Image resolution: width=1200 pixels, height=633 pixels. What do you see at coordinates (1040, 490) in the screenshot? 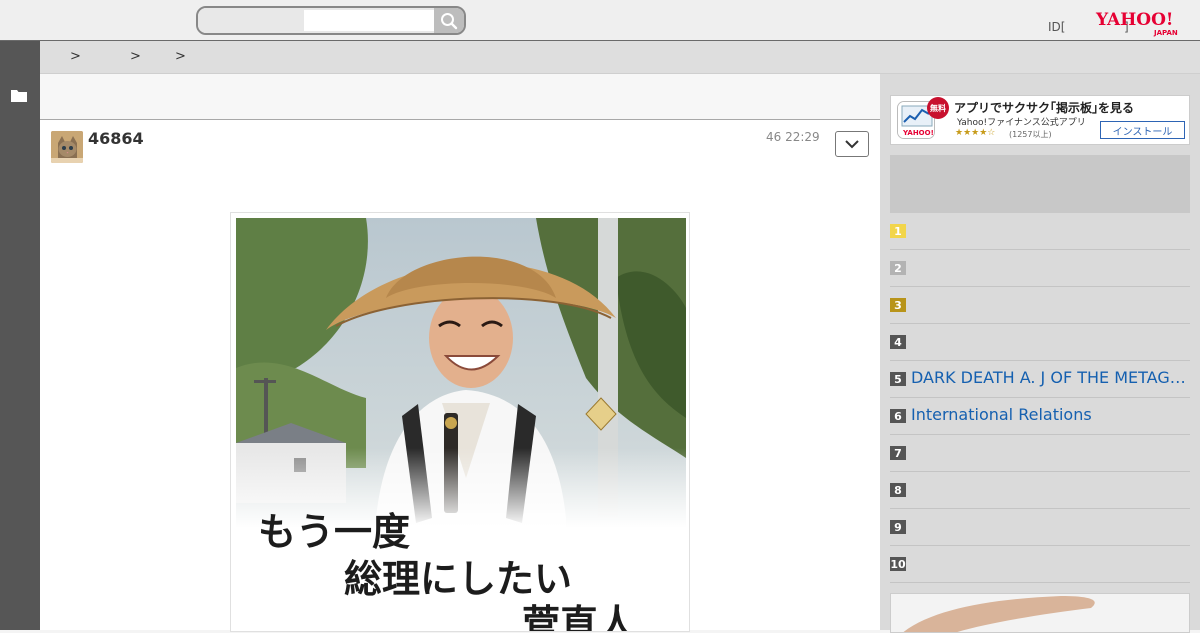
I see `ranking-item: 8` at bounding box center [1040, 490].